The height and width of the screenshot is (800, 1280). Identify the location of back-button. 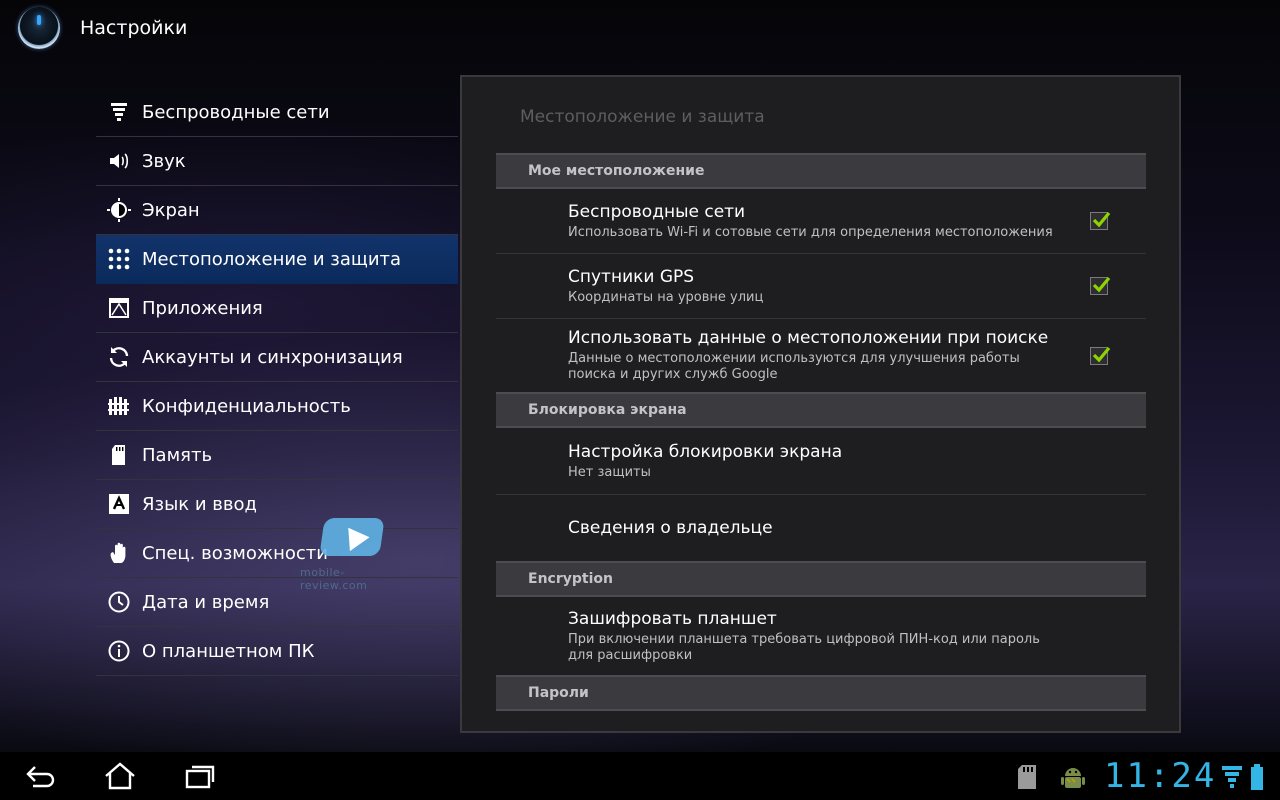
(40, 776).